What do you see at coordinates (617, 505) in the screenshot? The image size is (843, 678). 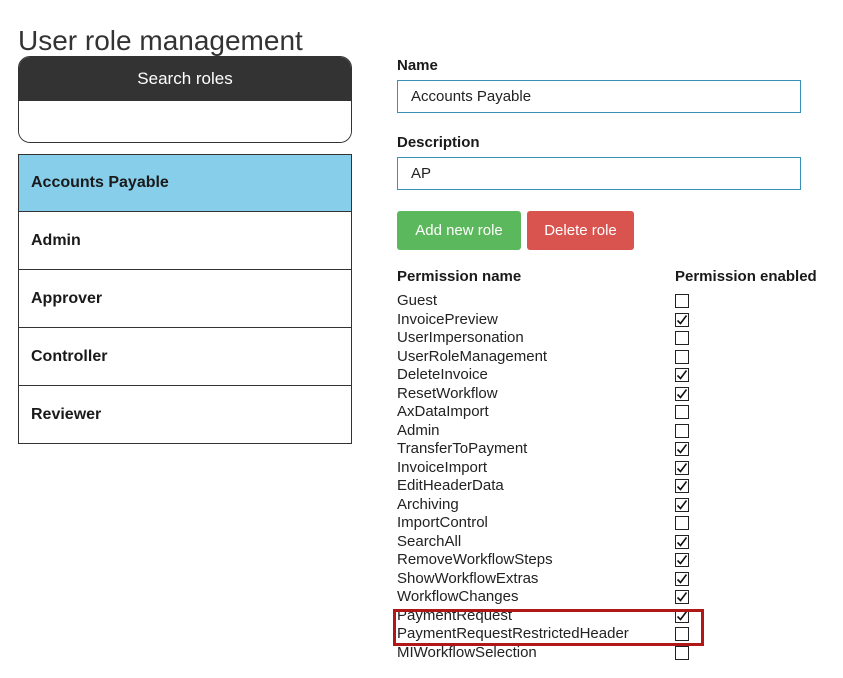 I see `permission-row: Archiving` at bounding box center [617, 505].